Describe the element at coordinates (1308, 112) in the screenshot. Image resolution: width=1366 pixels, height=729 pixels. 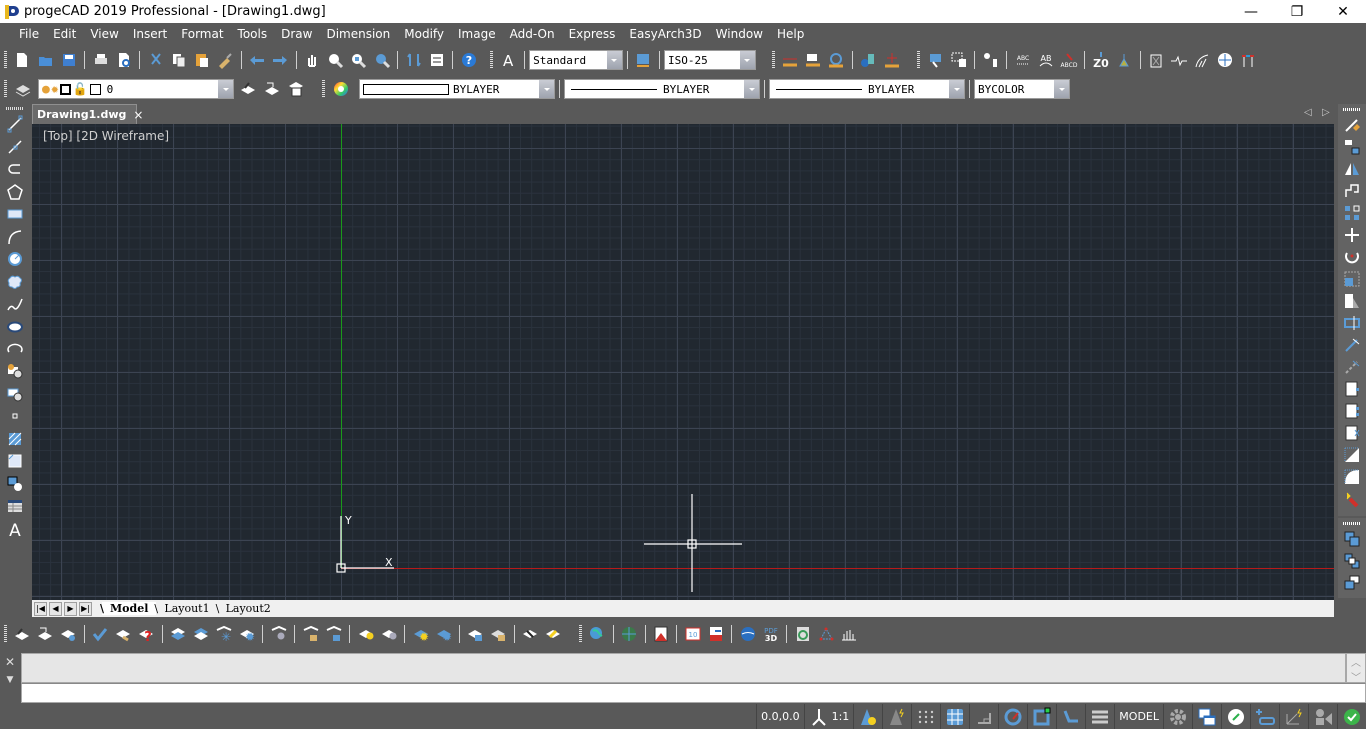
I see `tab-scroll-left-icon: ◁` at that location.